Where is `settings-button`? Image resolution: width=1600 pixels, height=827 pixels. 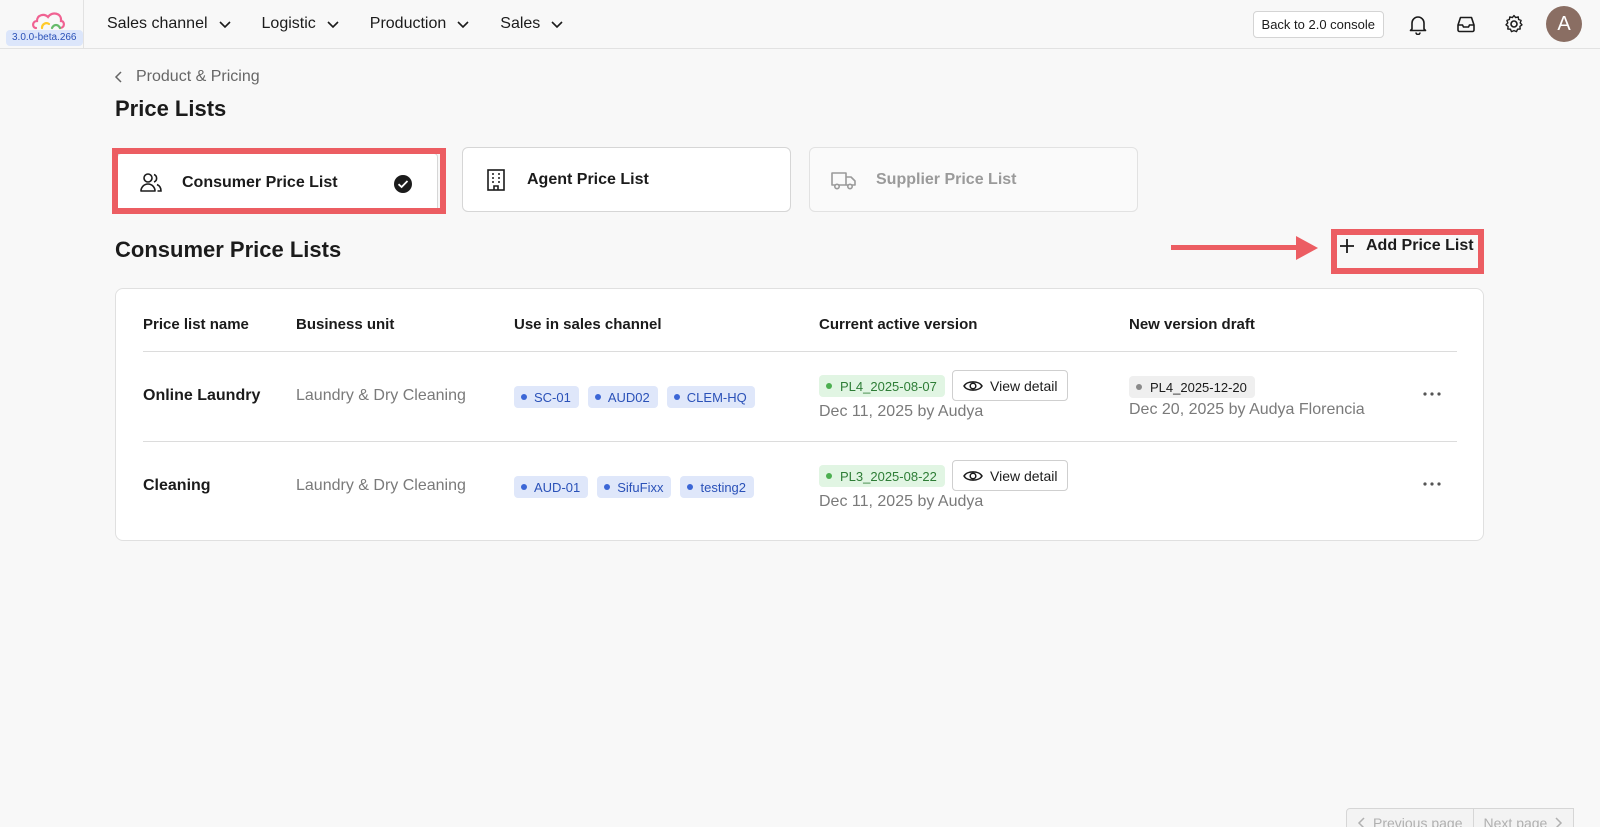 settings-button is located at coordinates (1514, 24).